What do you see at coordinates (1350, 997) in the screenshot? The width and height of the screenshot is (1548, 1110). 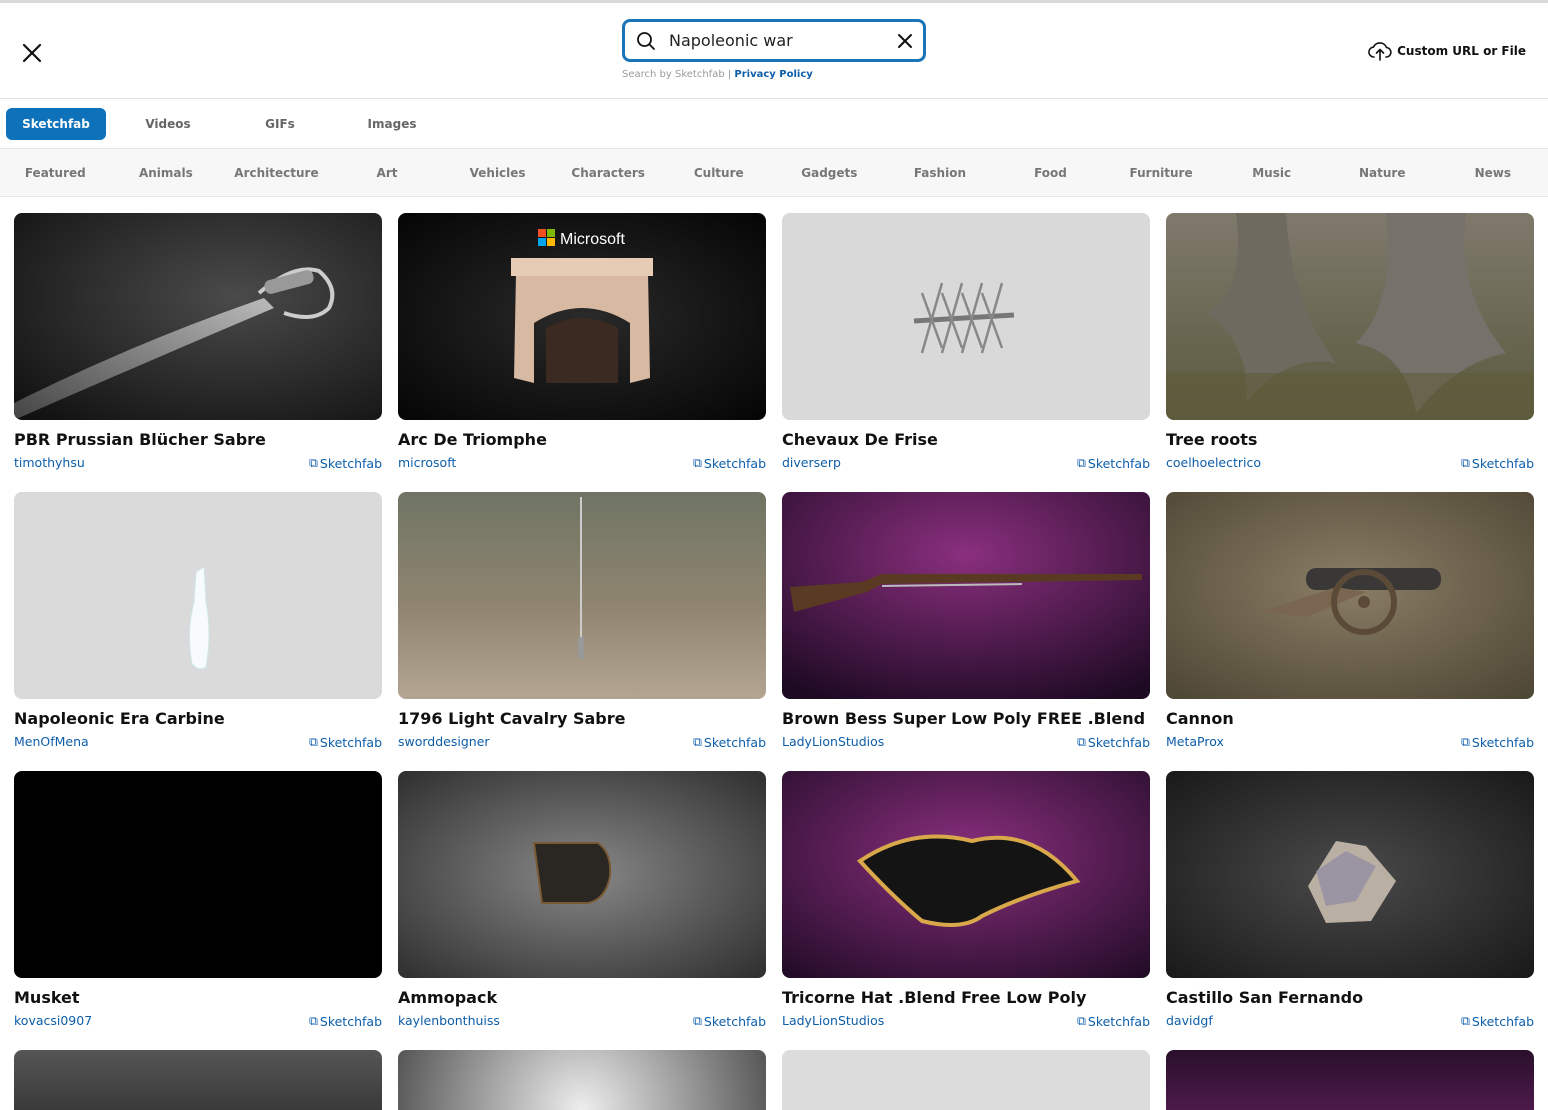 I see `result-title: Castillo San Fernando` at bounding box center [1350, 997].